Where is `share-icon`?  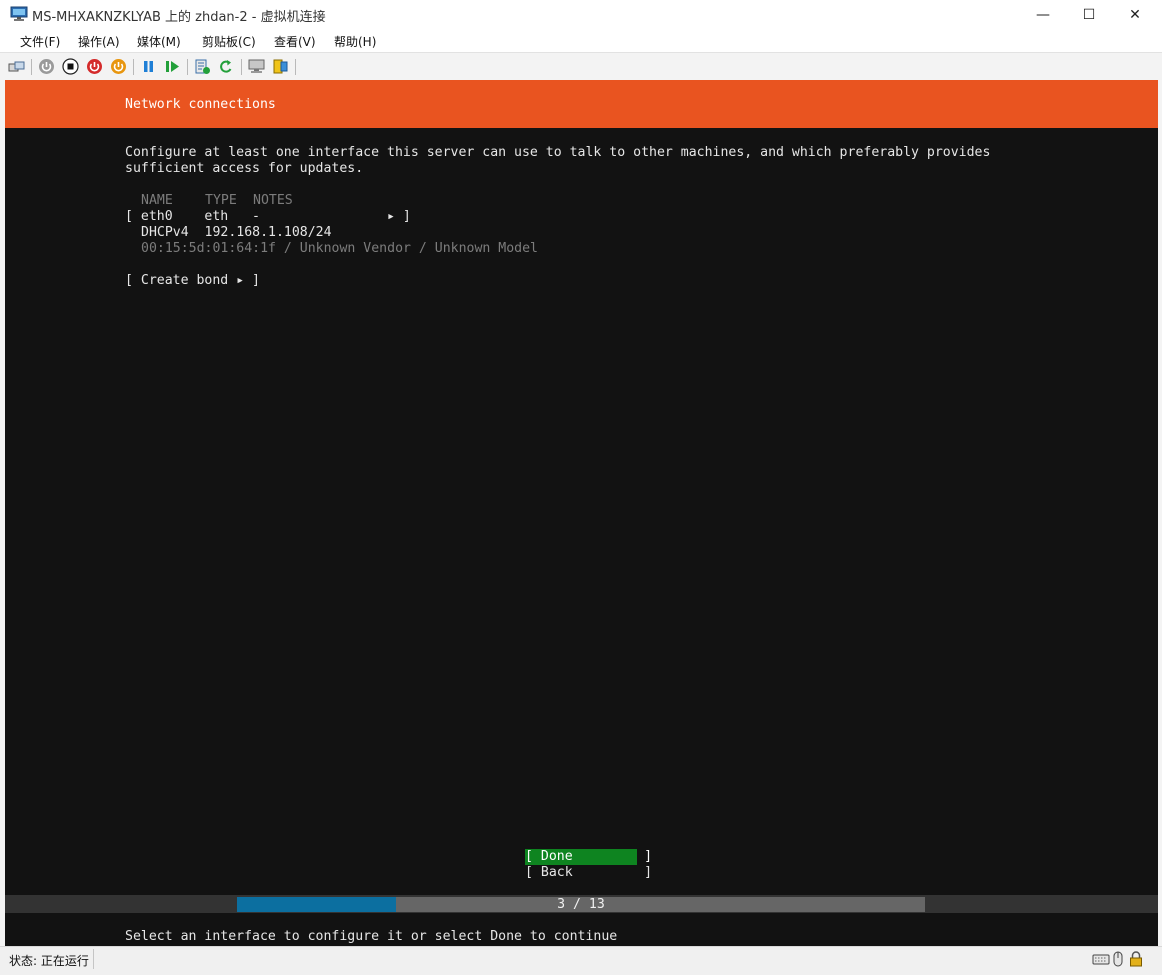 share-icon is located at coordinates (280, 66).